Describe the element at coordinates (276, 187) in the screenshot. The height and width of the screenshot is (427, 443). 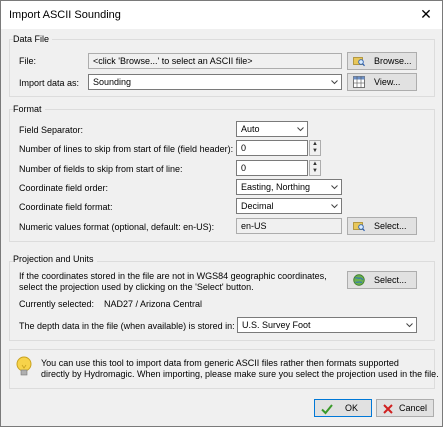
I see `order-value: Easting, Northing` at that location.